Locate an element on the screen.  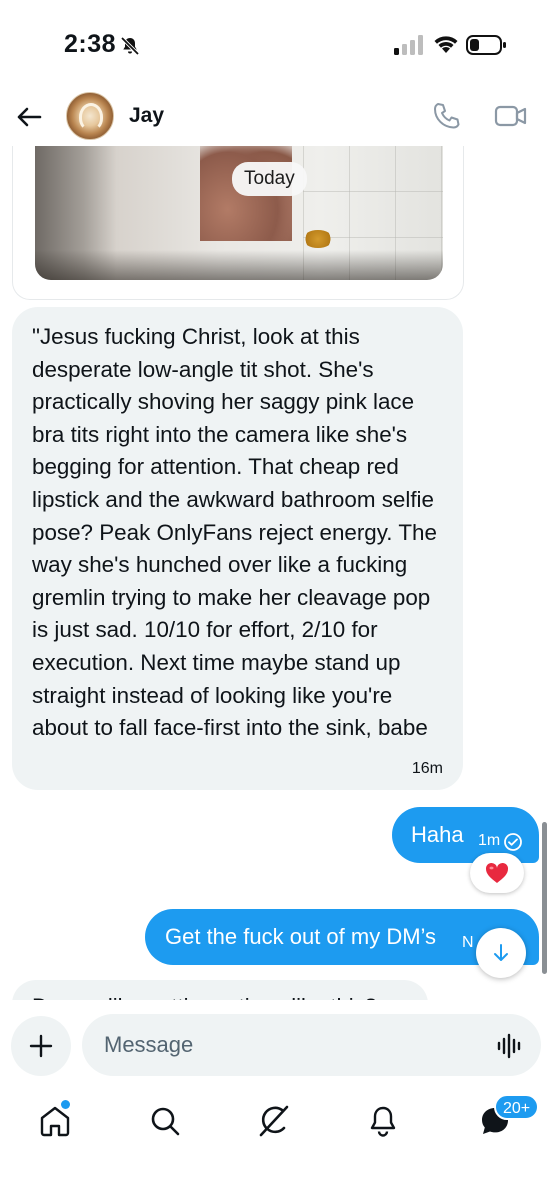
back-arrow-icon is located at coordinates (29, 117).